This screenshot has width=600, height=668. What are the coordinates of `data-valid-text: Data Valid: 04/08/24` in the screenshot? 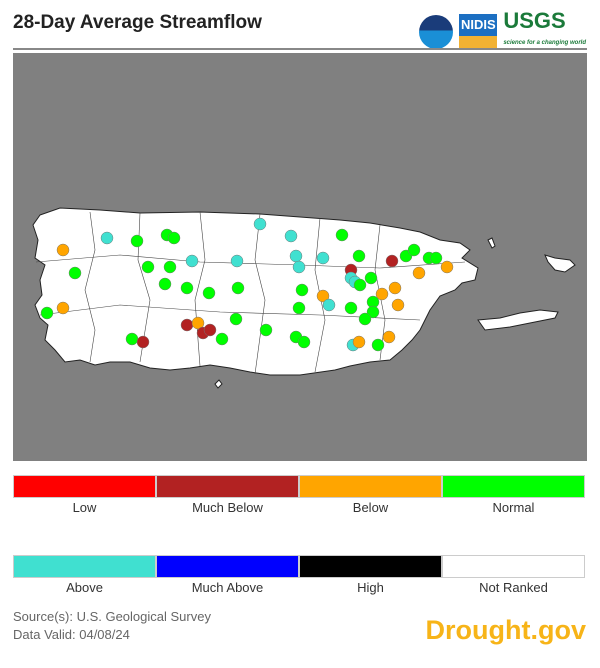 It's located at (71, 634).